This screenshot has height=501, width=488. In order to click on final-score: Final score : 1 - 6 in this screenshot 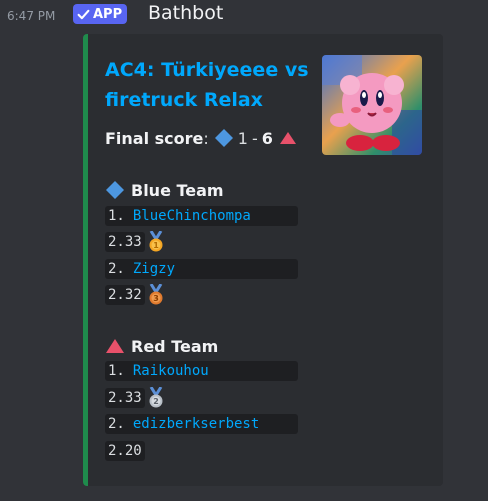, I will do `click(201, 138)`.